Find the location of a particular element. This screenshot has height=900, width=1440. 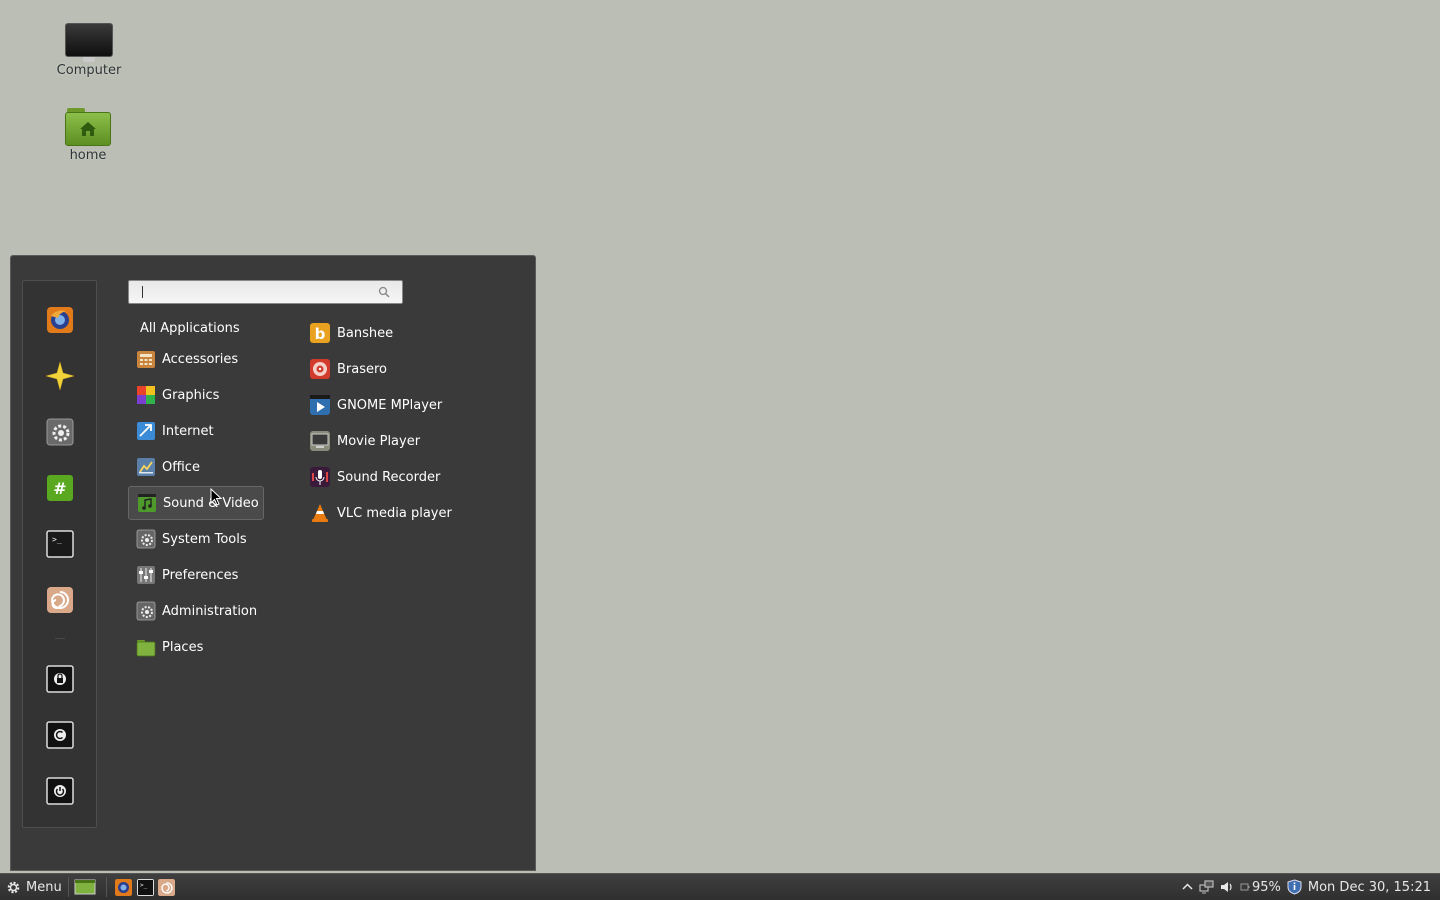

app-sound-recorder: Sound Recorder is located at coordinates (410, 477).